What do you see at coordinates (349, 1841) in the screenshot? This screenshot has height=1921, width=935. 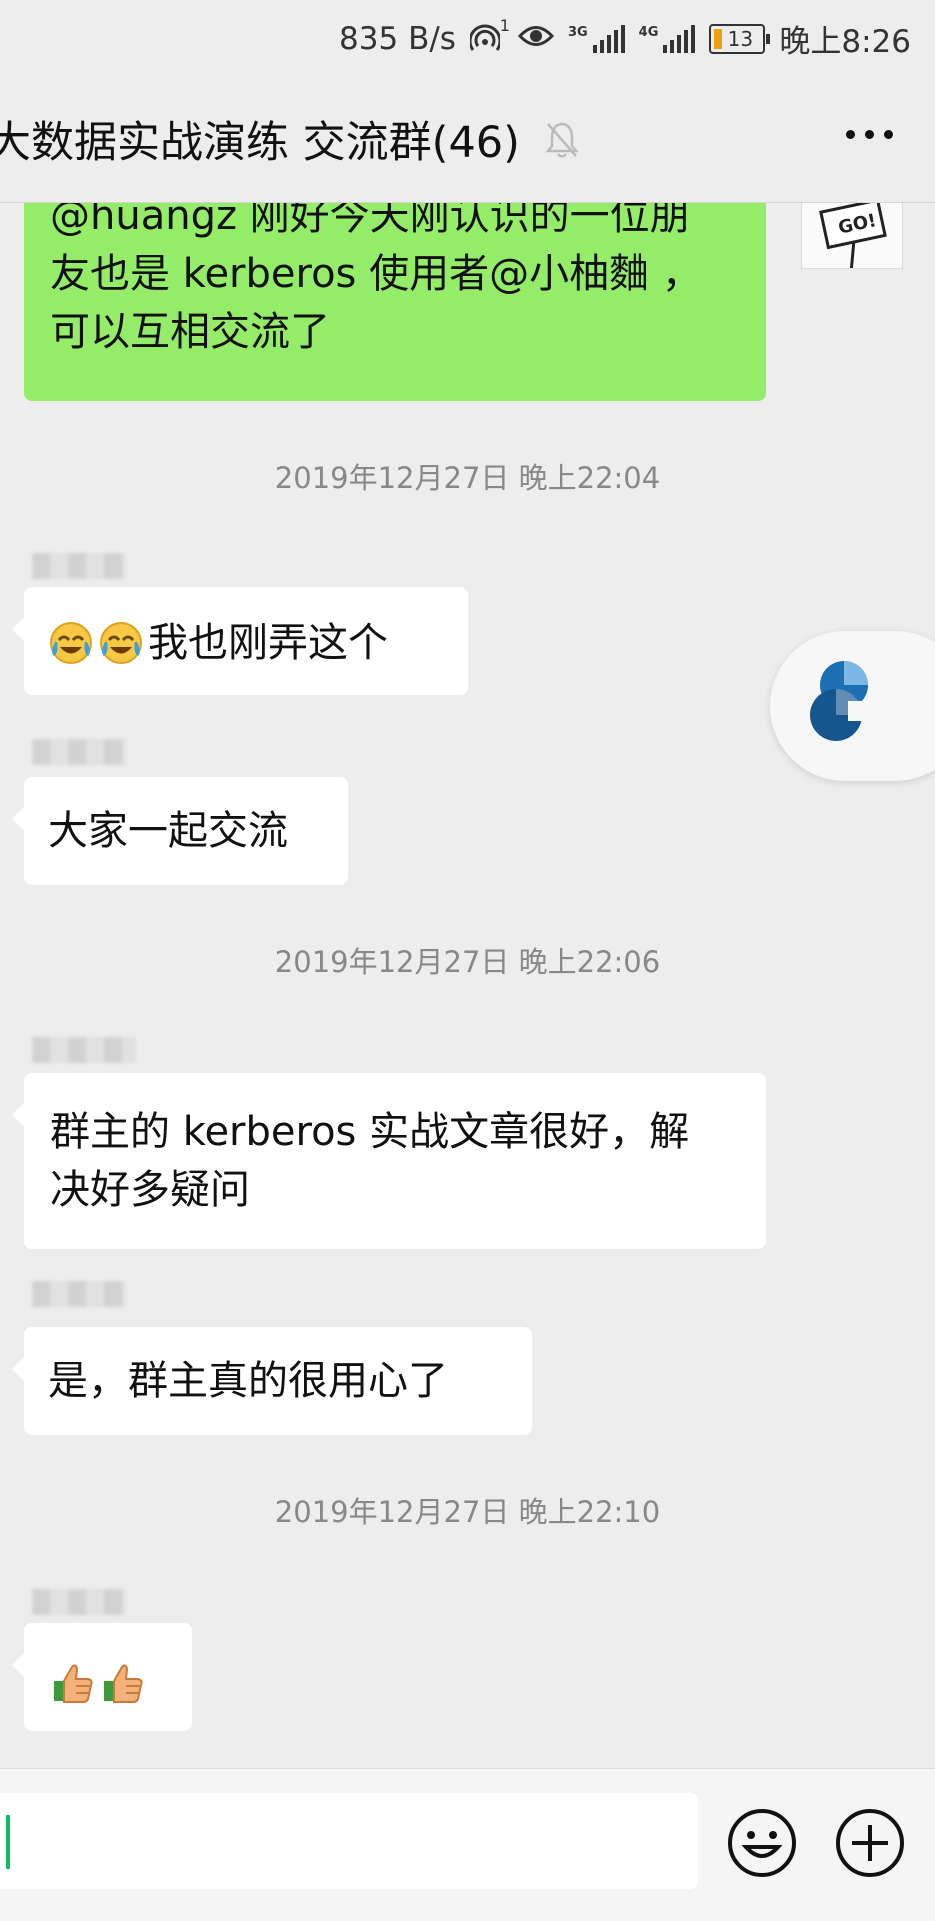 I see `message-input` at bounding box center [349, 1841].